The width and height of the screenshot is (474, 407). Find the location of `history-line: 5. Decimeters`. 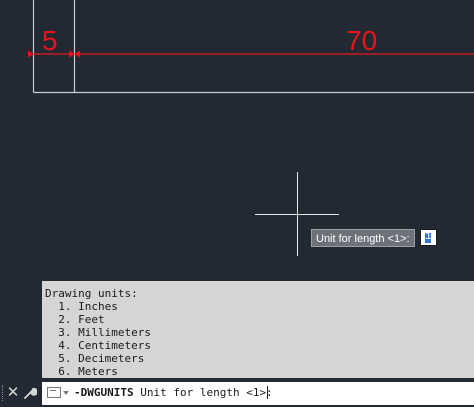

history-line: 5. Decimeters is located at coordinates (95, 358).